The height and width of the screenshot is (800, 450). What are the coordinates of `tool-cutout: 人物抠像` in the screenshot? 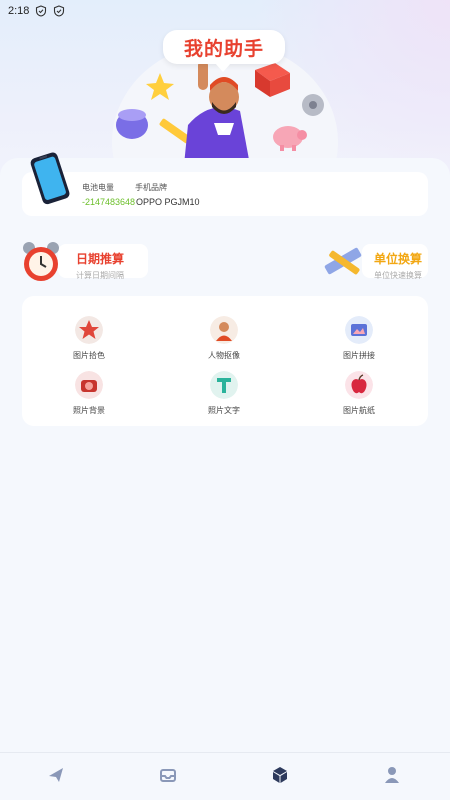 It's located at (224, 338).